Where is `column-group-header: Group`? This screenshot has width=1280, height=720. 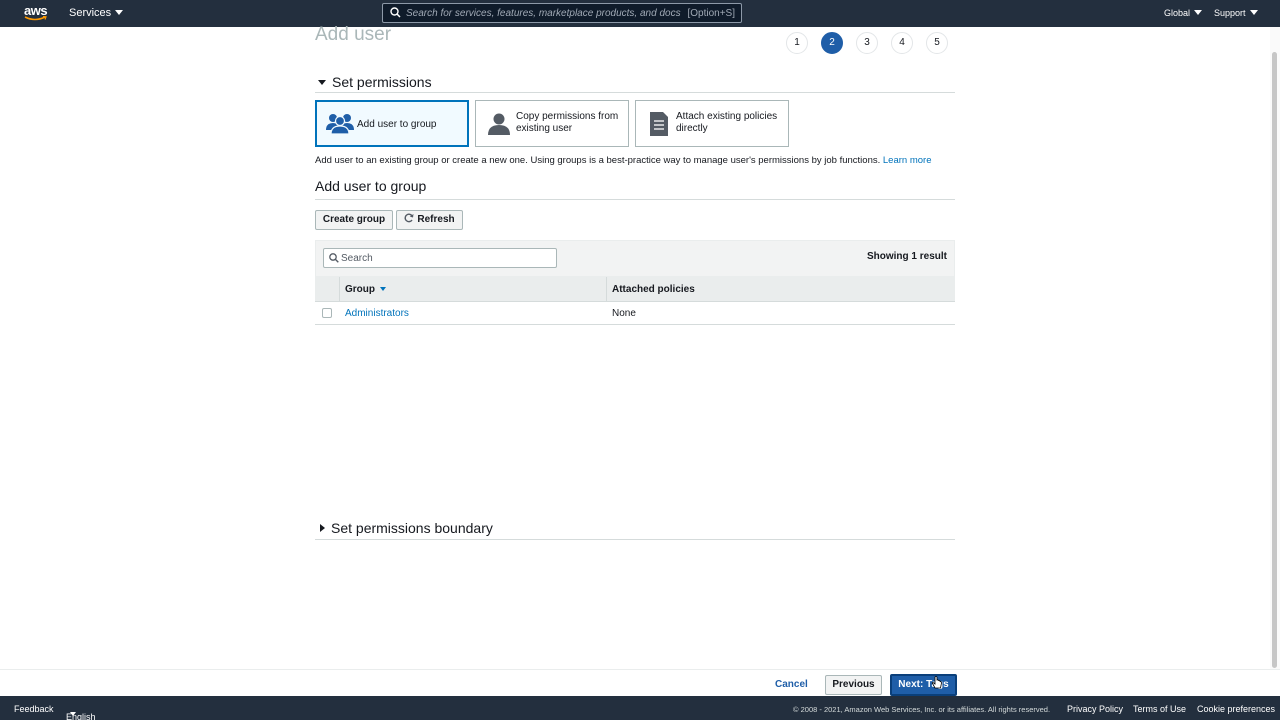
column-group-header: Group is located at coordinates (365, 289).